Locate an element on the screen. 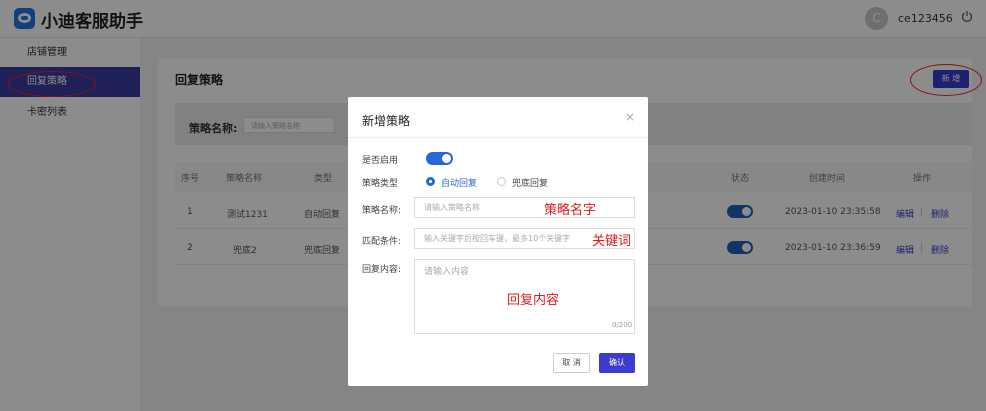 This screenshot has height=411, width=986. enabled-toggle is located at coordinates (439, 158).